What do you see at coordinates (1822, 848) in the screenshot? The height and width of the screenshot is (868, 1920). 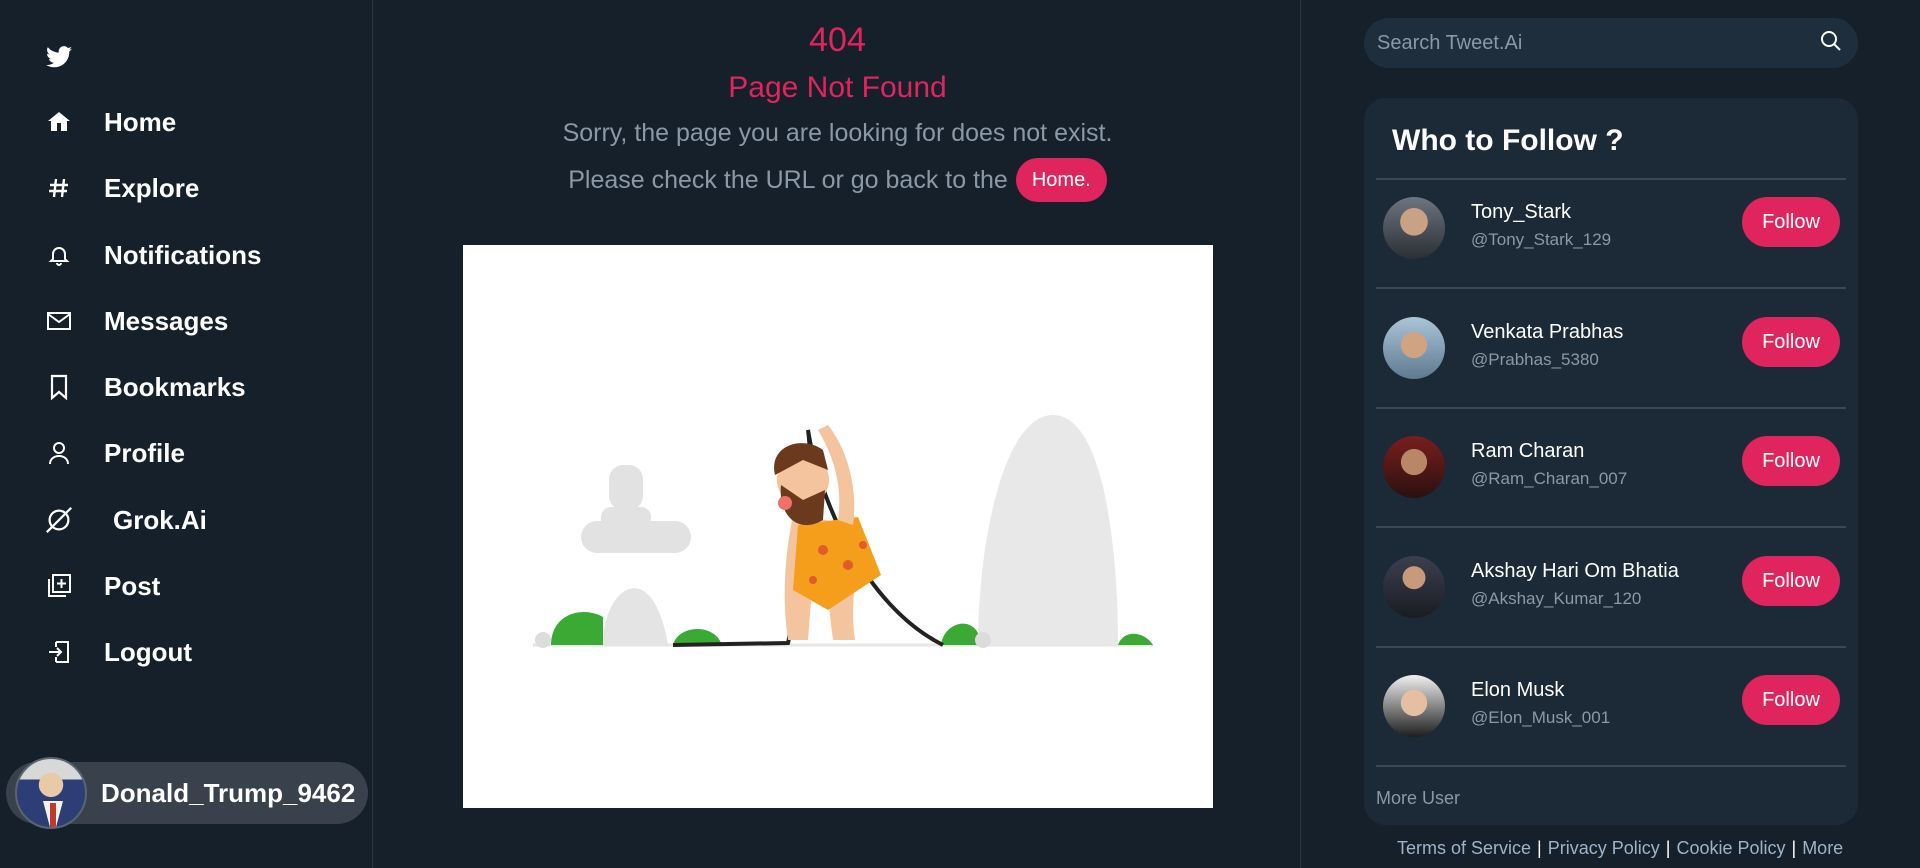 I see `more-link: More` at bounding box center [1822, 848].